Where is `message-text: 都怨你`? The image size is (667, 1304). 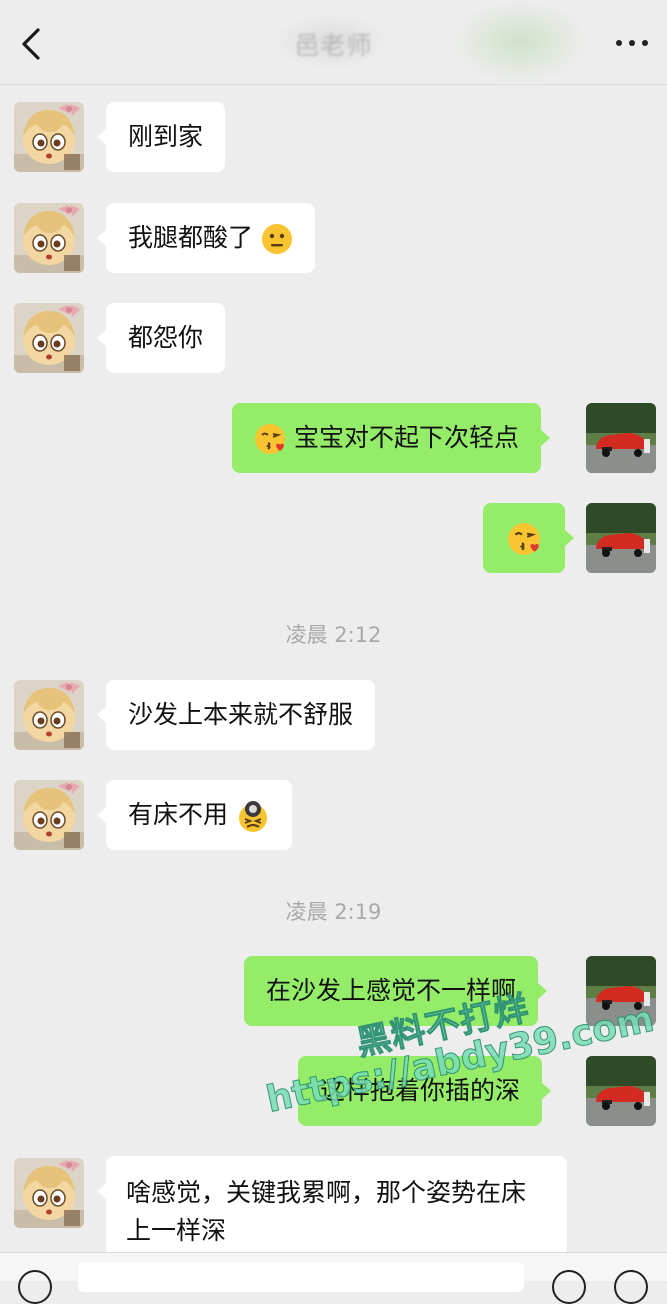
message-text: 都怨你 is located at coordinates (166, 337).